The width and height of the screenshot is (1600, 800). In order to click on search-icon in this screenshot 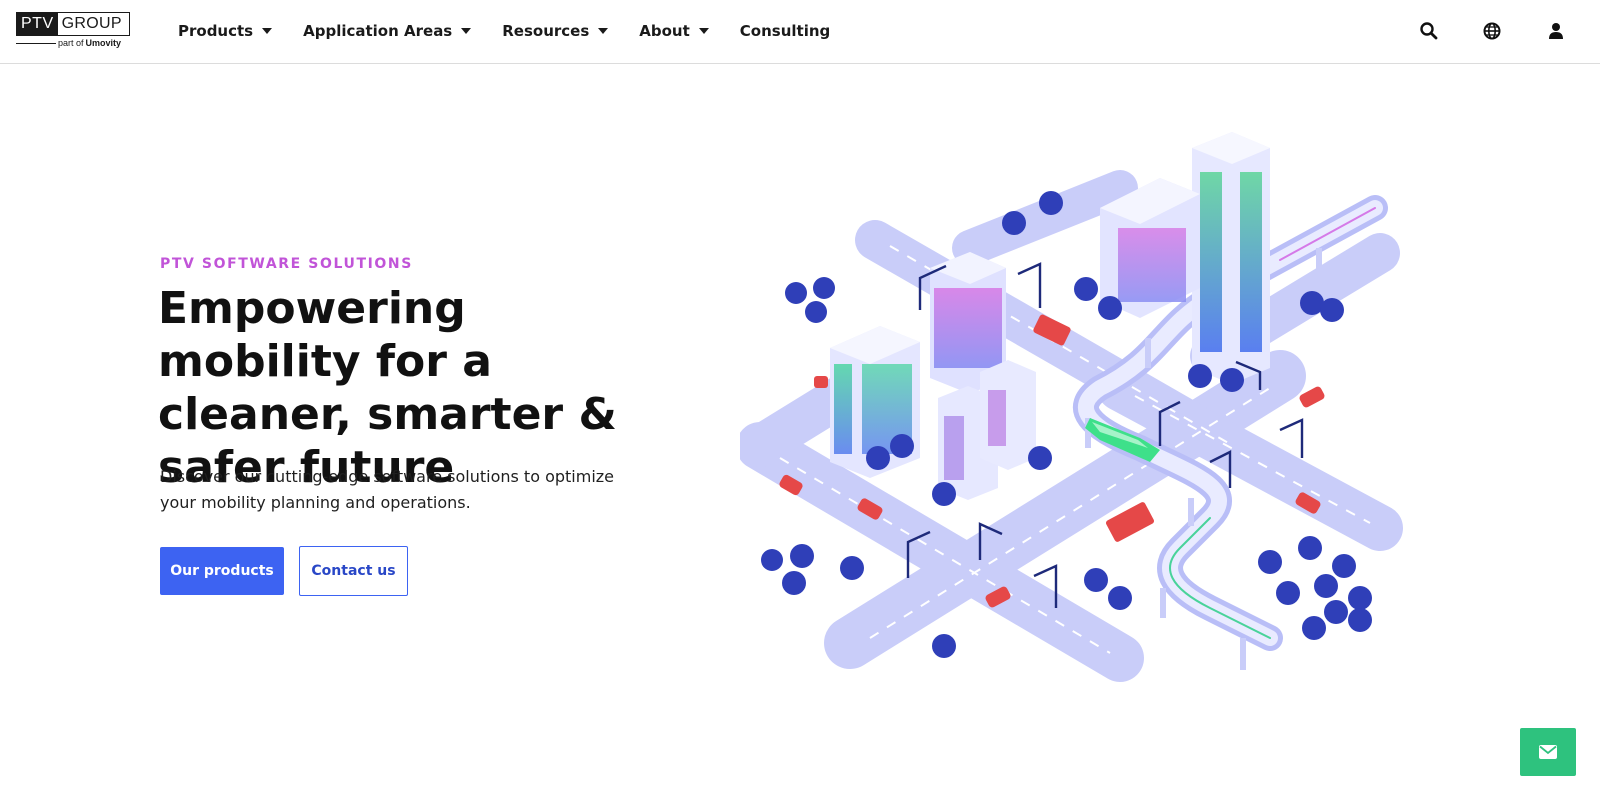, I will do `click(1429, 31)`.